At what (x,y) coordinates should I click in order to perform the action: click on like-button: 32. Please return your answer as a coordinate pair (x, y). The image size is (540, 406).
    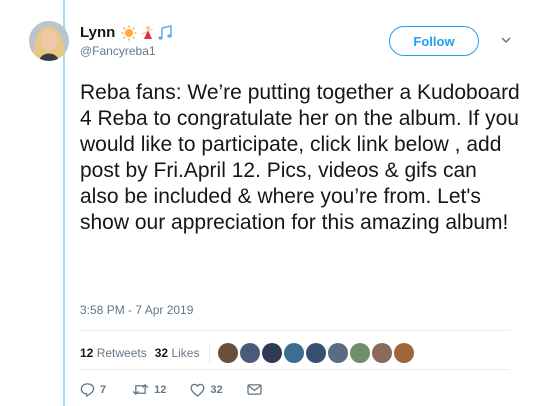
    Looking at the image, I should click on (206, 390).